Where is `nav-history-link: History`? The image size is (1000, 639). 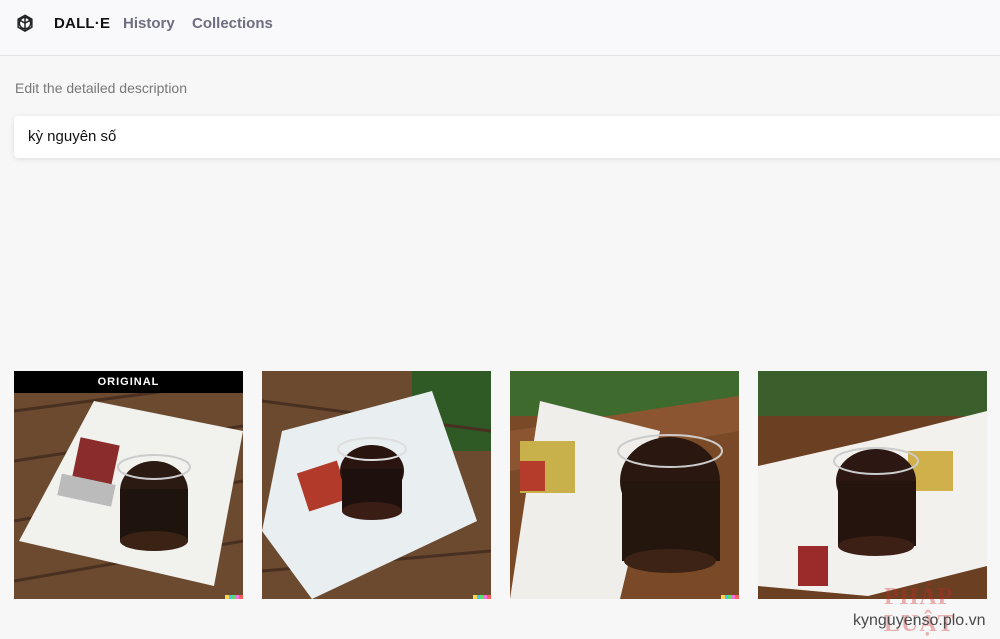 nav-history-link: History is located at coordinates (149, 24).